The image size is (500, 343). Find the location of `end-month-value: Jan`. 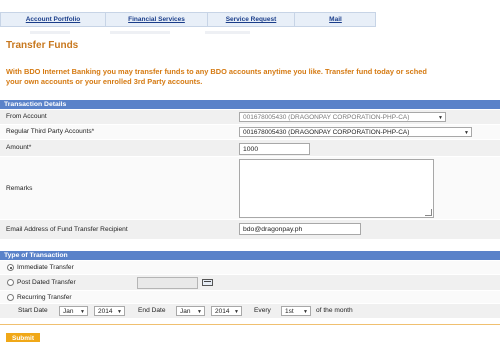

end-month-value: Jan is located at coordinates (185, 311).